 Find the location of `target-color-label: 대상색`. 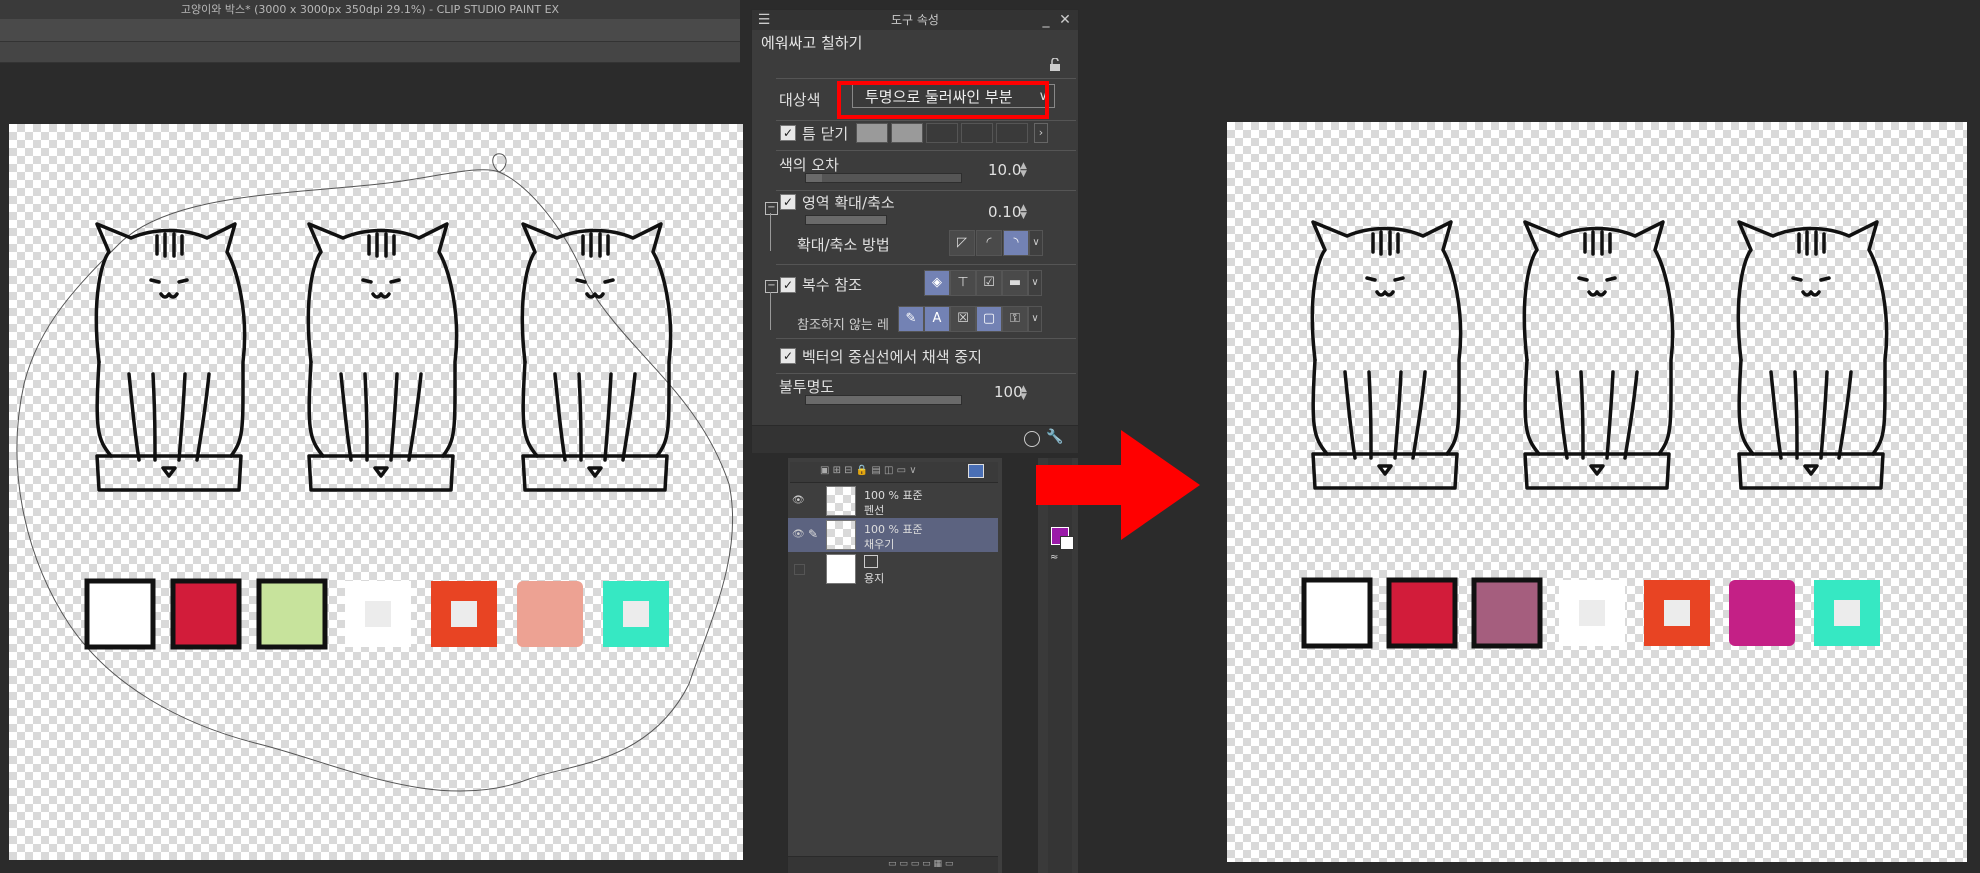

target-color-label: 대상색 is located at coordinates (800, 100).